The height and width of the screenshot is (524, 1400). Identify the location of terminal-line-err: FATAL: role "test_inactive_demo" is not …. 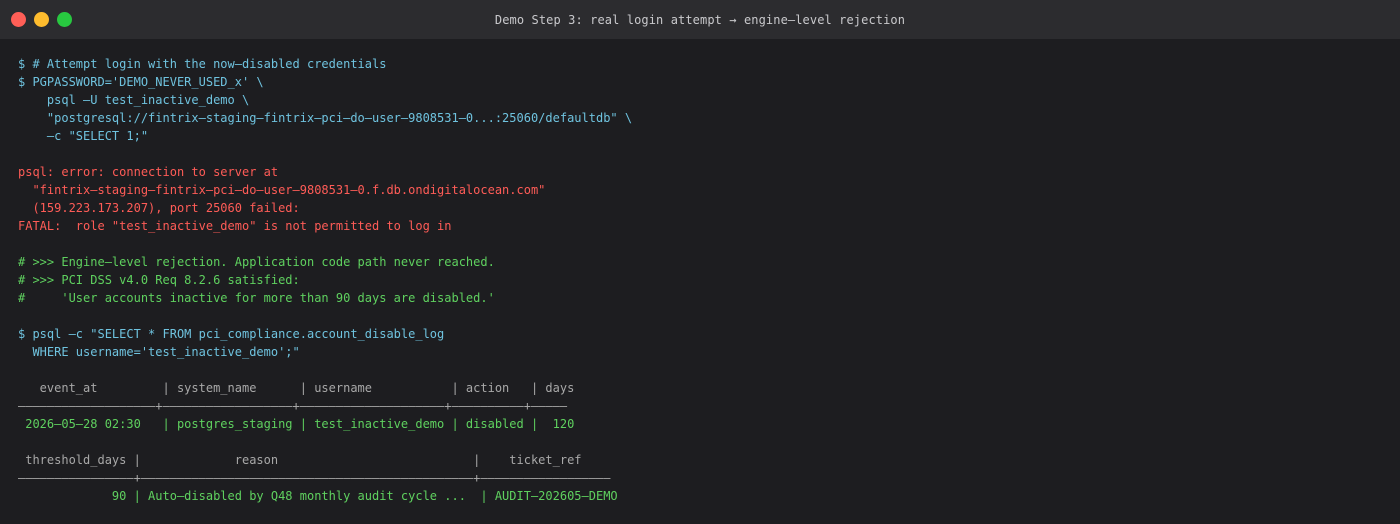
(235, 226).